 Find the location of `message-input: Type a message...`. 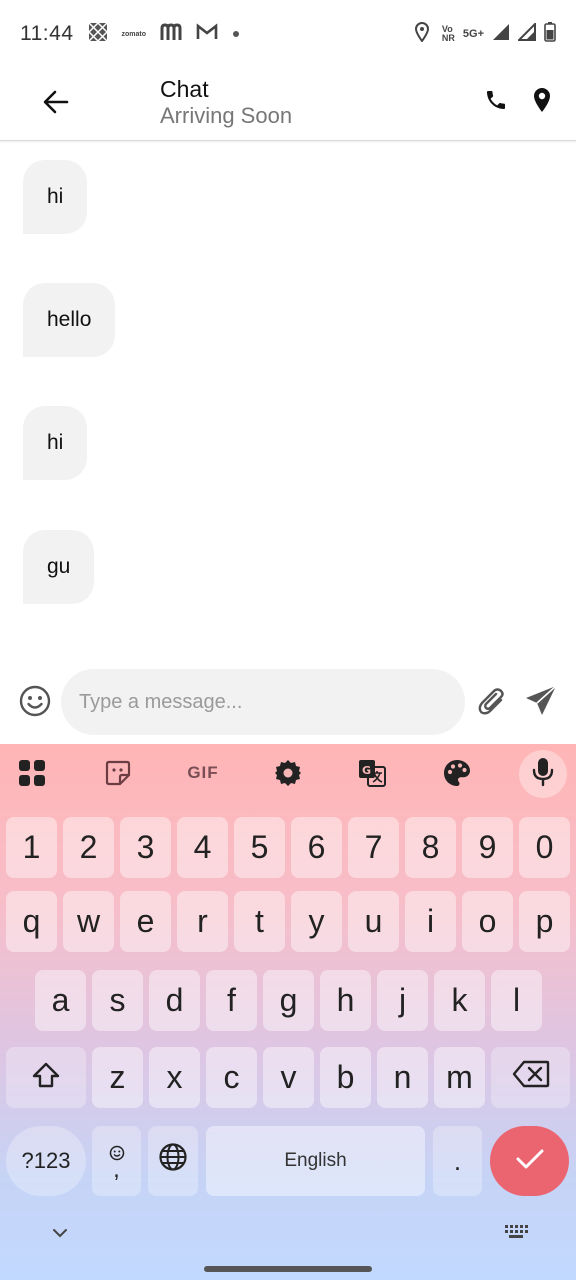

message-input: Type a message... is located at coordinates (263, 702).